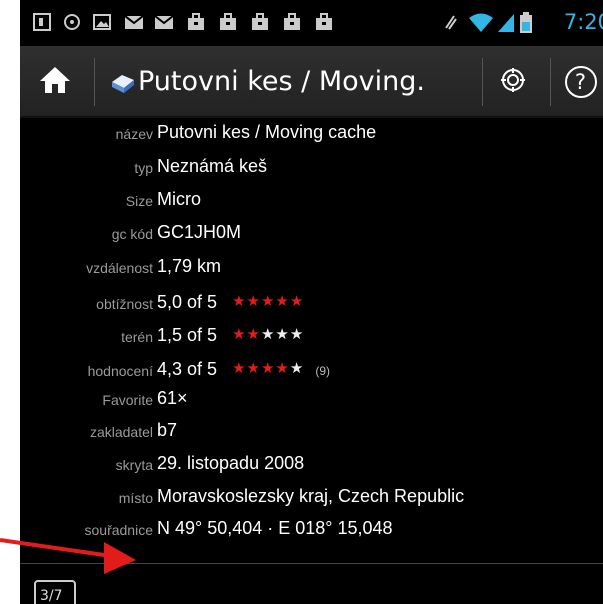  What do you see at coordinates (119, 268) in the screenshot?
I see `detail-label: vzdálenost` at bounding box center [119, 268].